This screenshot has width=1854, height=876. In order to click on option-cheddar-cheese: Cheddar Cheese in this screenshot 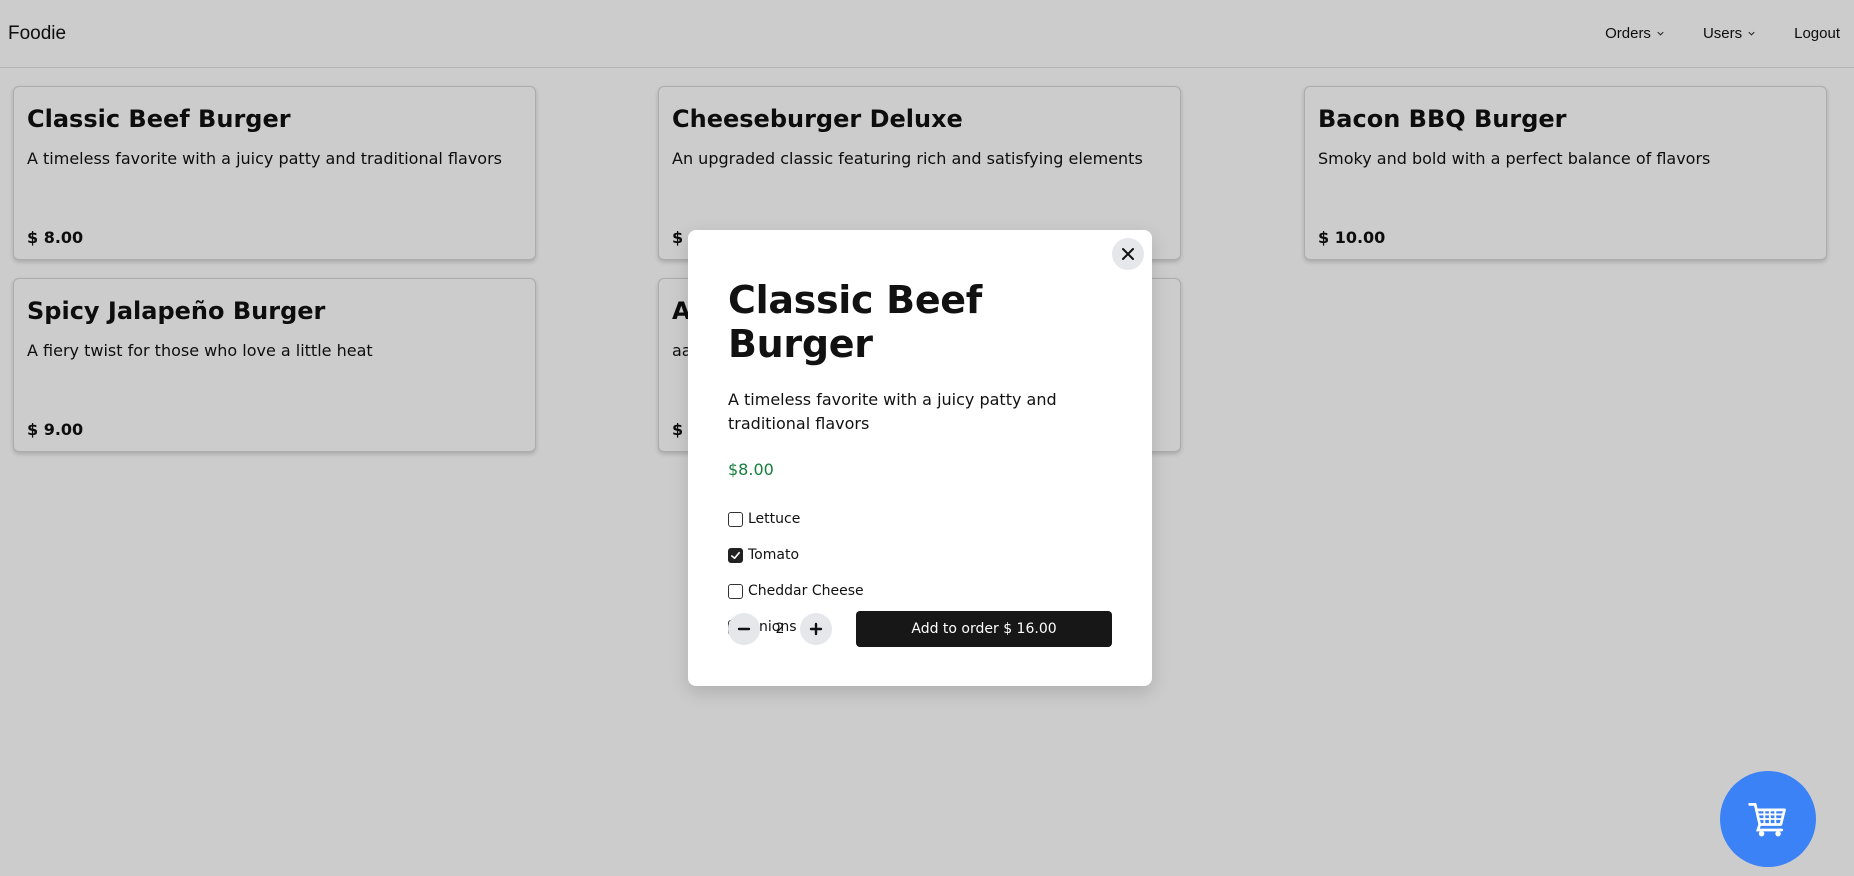, I will do `click(920, 591)`.